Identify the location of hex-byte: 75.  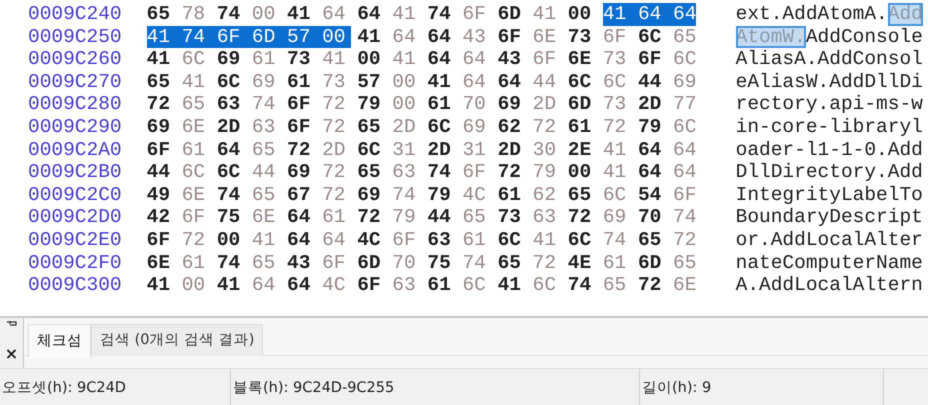
(231, 217).